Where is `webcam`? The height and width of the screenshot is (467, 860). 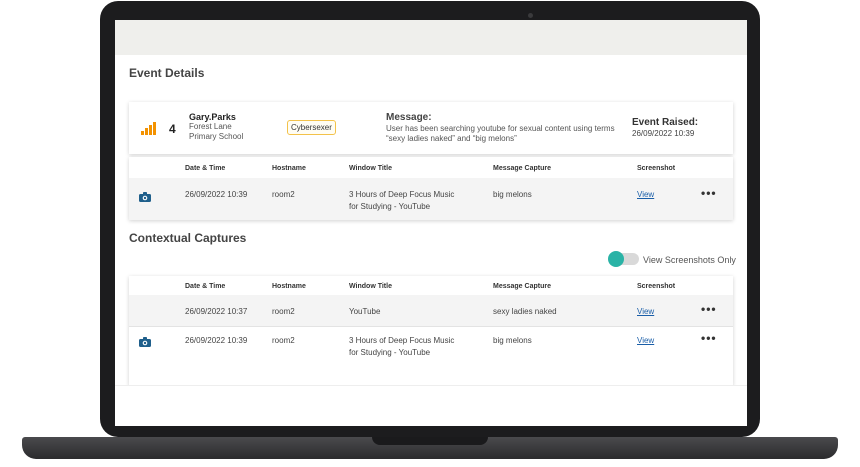 webcam is located at coordinates (530, 15).